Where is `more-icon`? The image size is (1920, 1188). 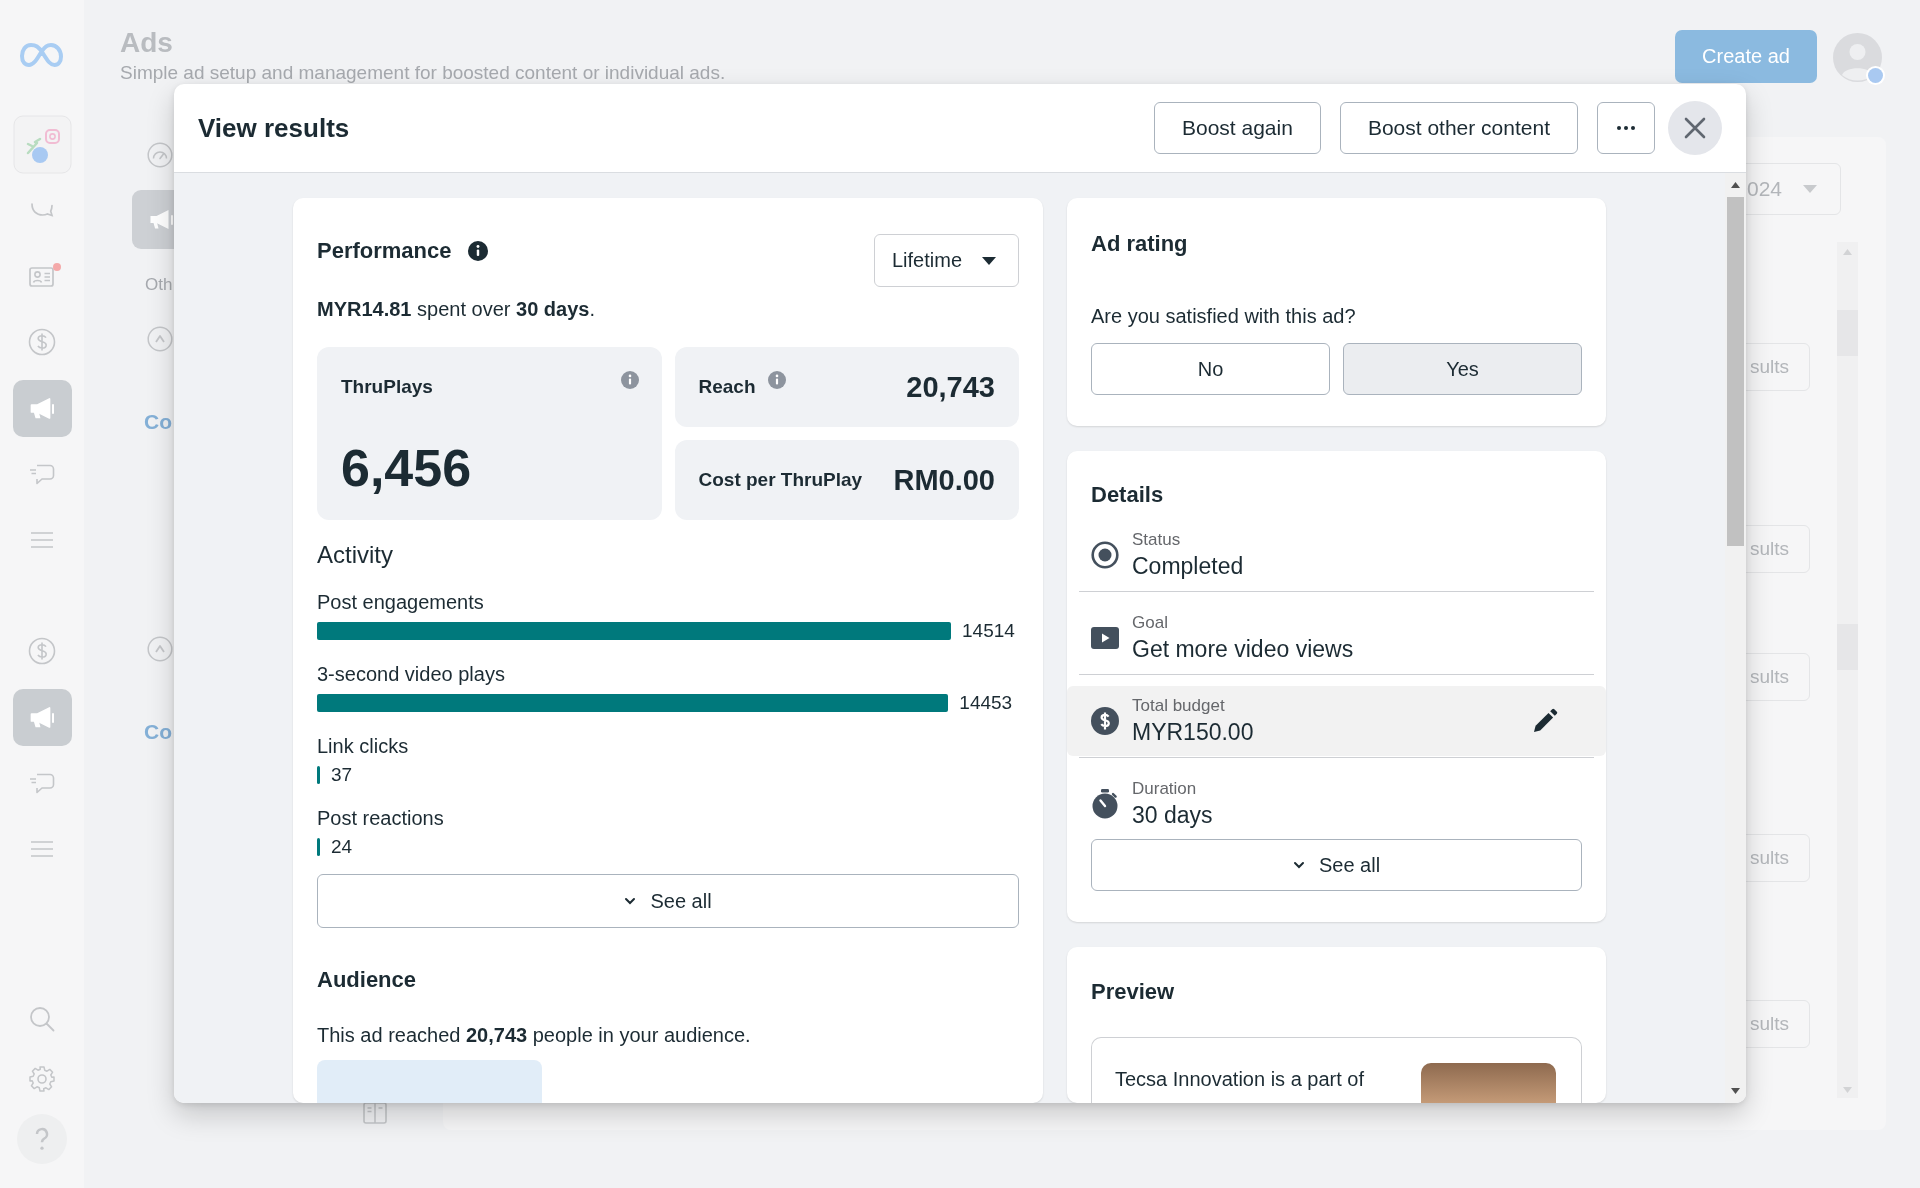
more-icon is located at coordinates (1626, 128).